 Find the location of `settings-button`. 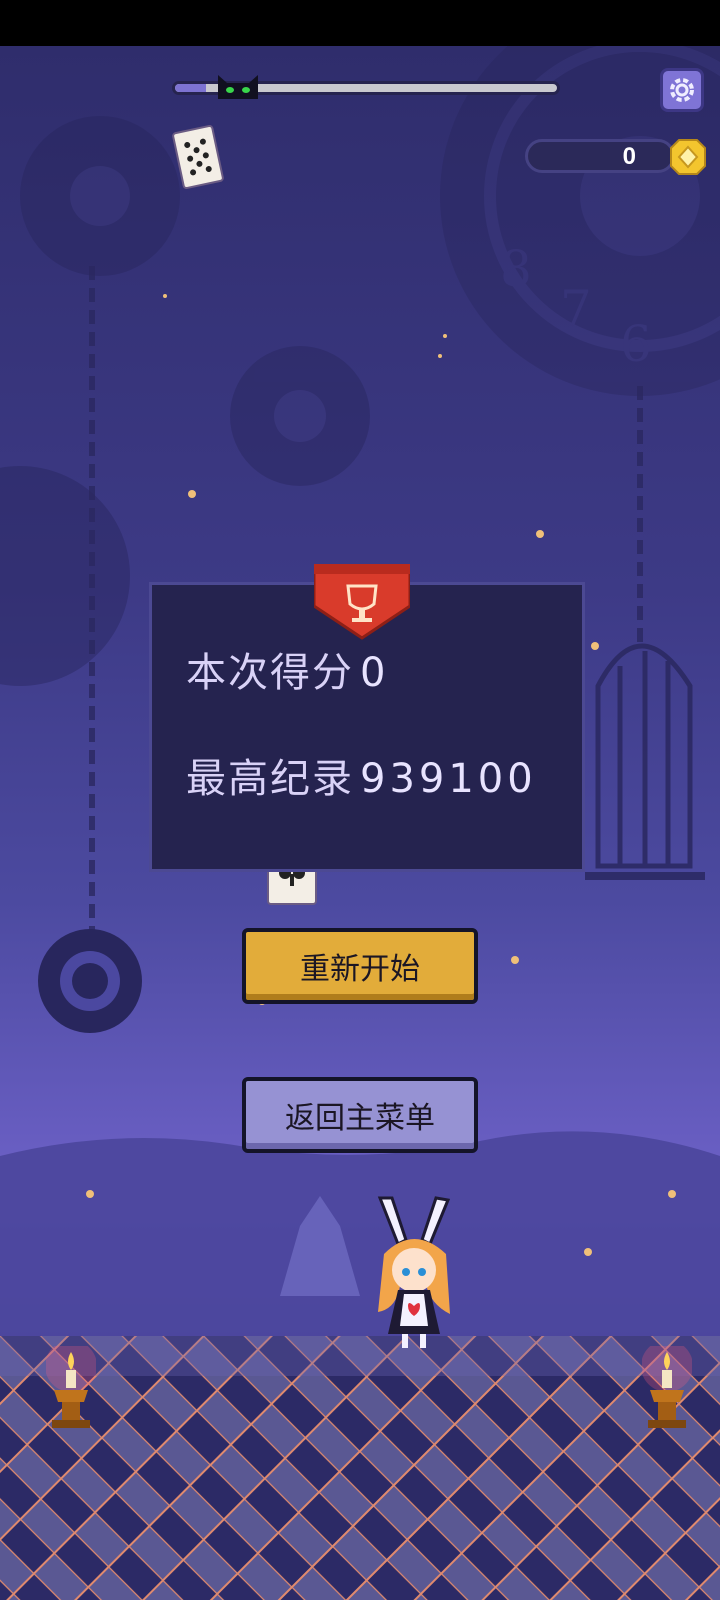

settings-button is located at coordinates (682, 90).